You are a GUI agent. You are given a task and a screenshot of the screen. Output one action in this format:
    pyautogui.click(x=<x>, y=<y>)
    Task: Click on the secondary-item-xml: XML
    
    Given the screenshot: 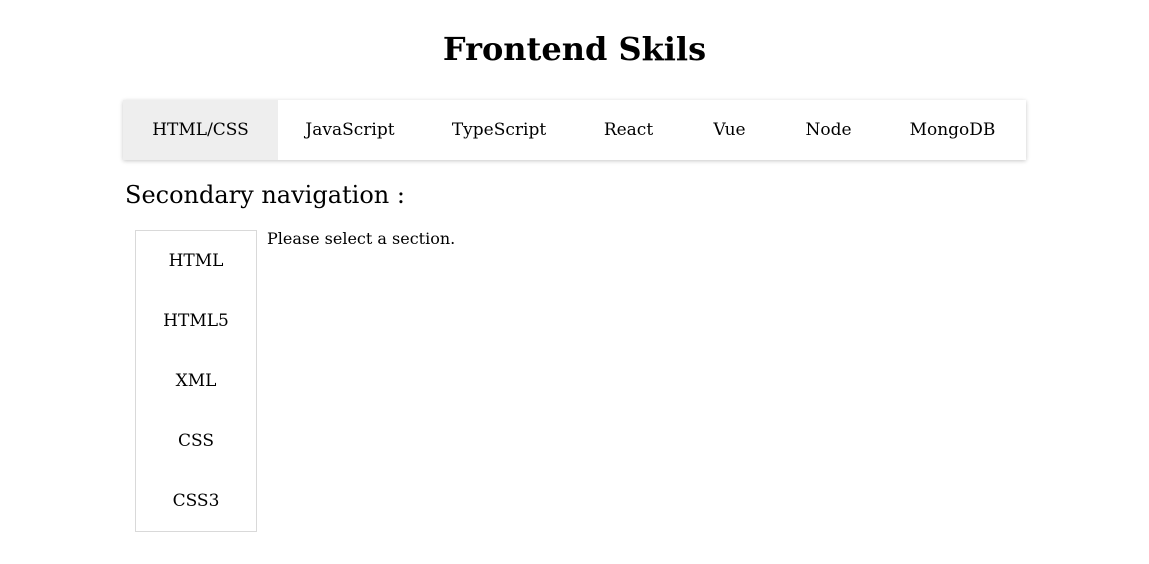 What is the action you would take?
    pyautogui.click(x=196, y=381)
    